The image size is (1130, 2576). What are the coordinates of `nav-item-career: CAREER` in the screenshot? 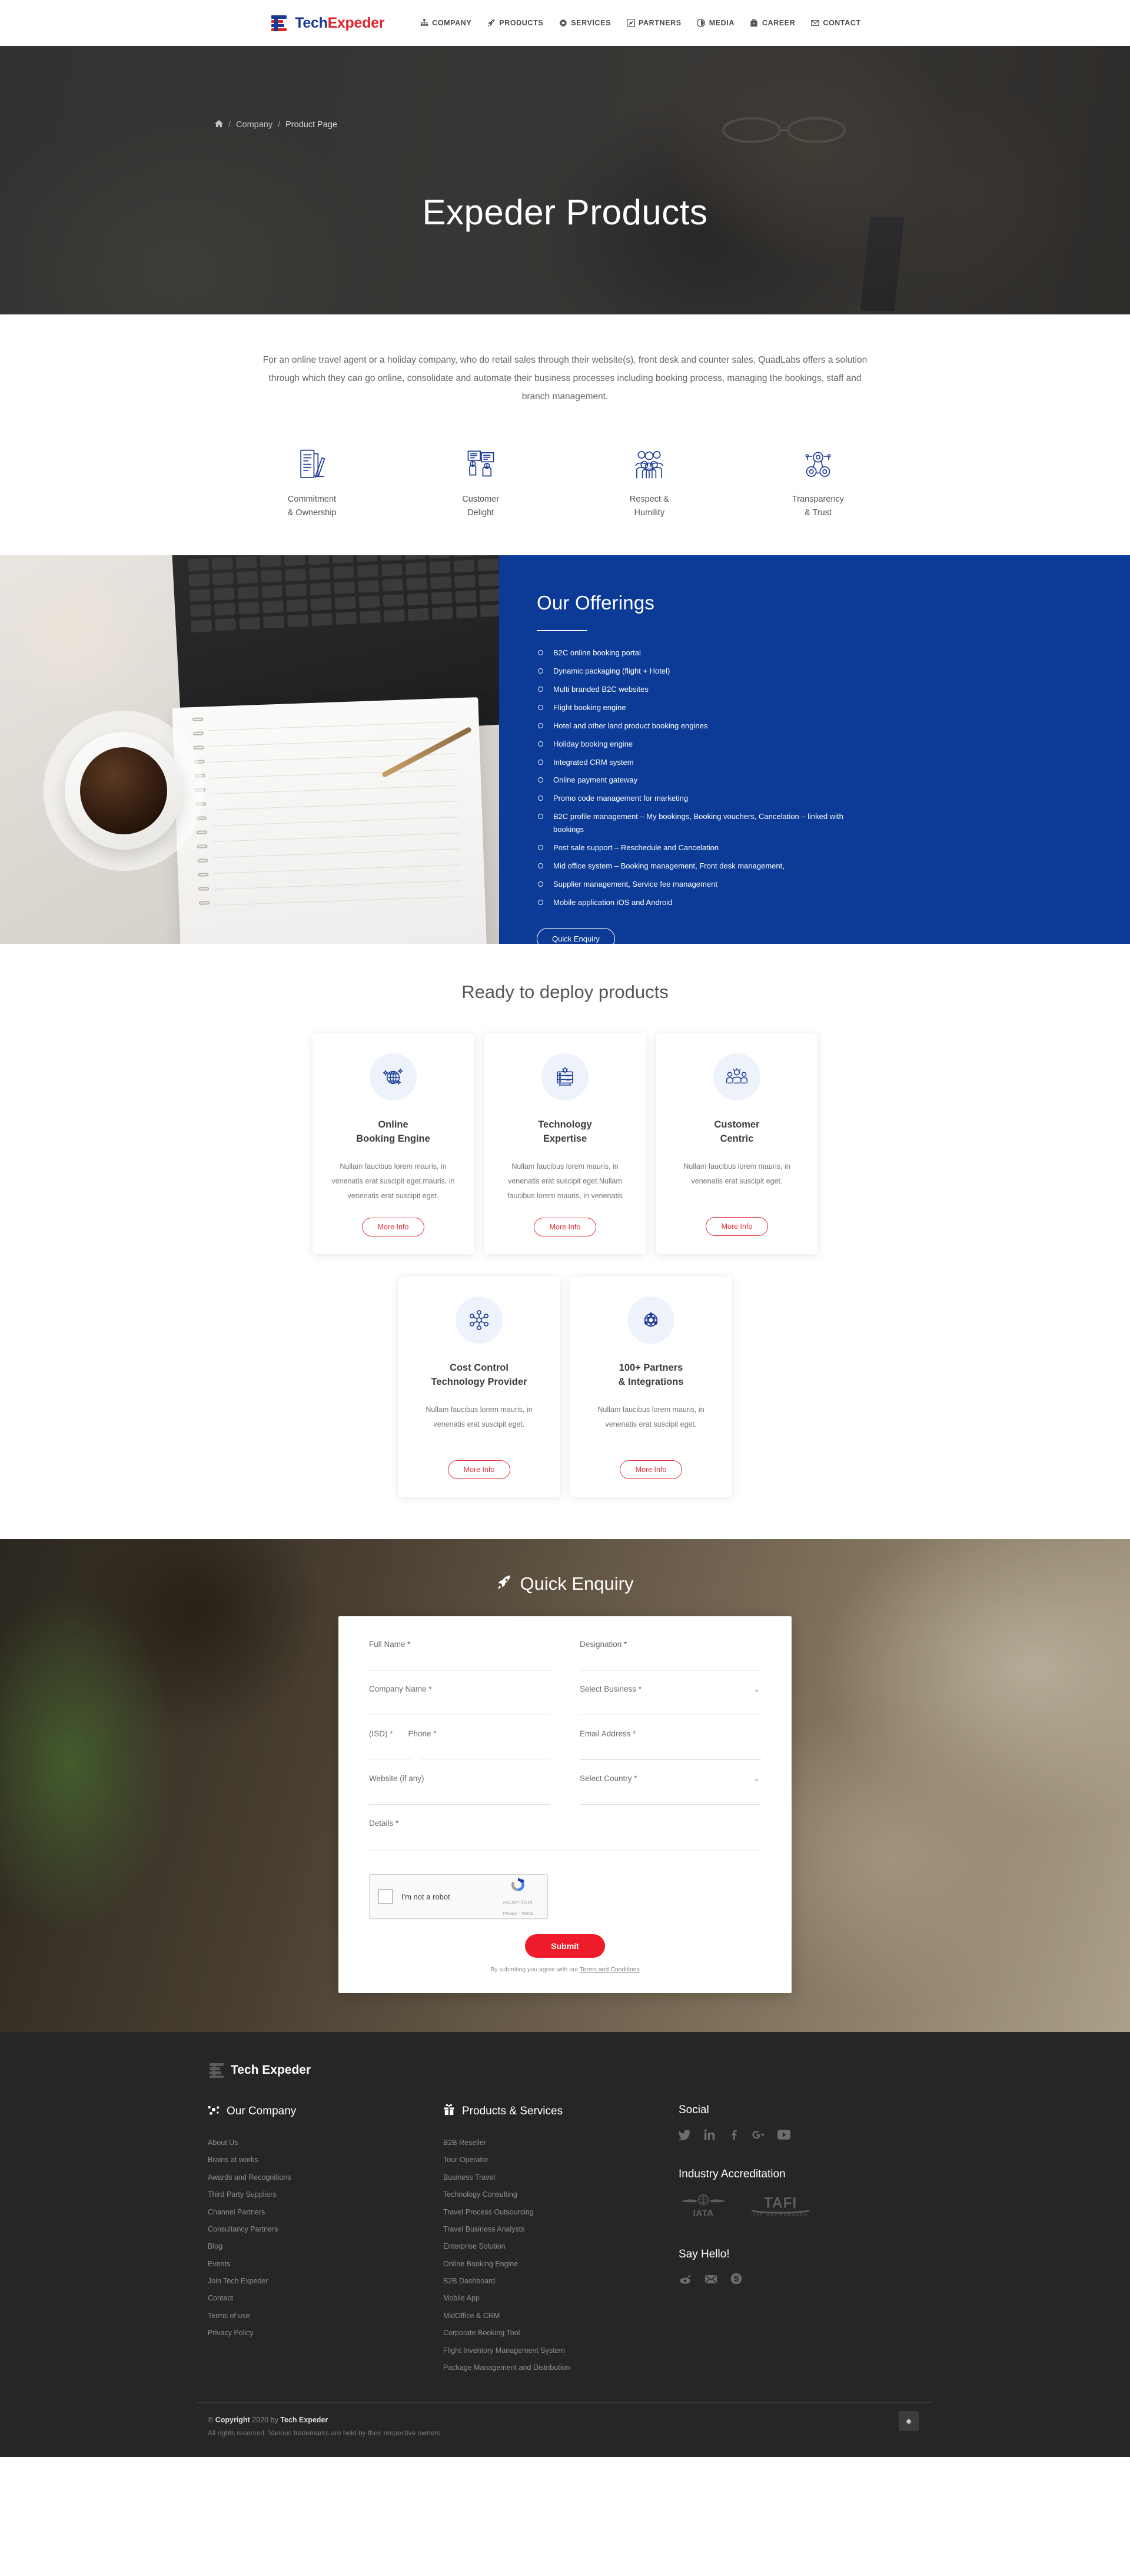 It's located at (772, 23).